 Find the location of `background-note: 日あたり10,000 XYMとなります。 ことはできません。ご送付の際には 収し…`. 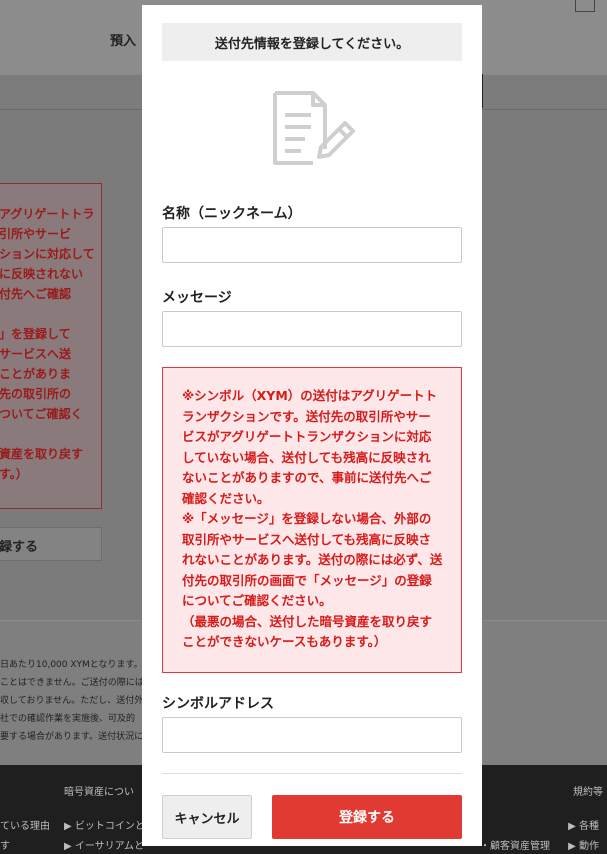

background-note: 日あたり10,000 XYMとなります。 ことはできません。ご送付の際には 収し… is located at coordinates (76, 701).